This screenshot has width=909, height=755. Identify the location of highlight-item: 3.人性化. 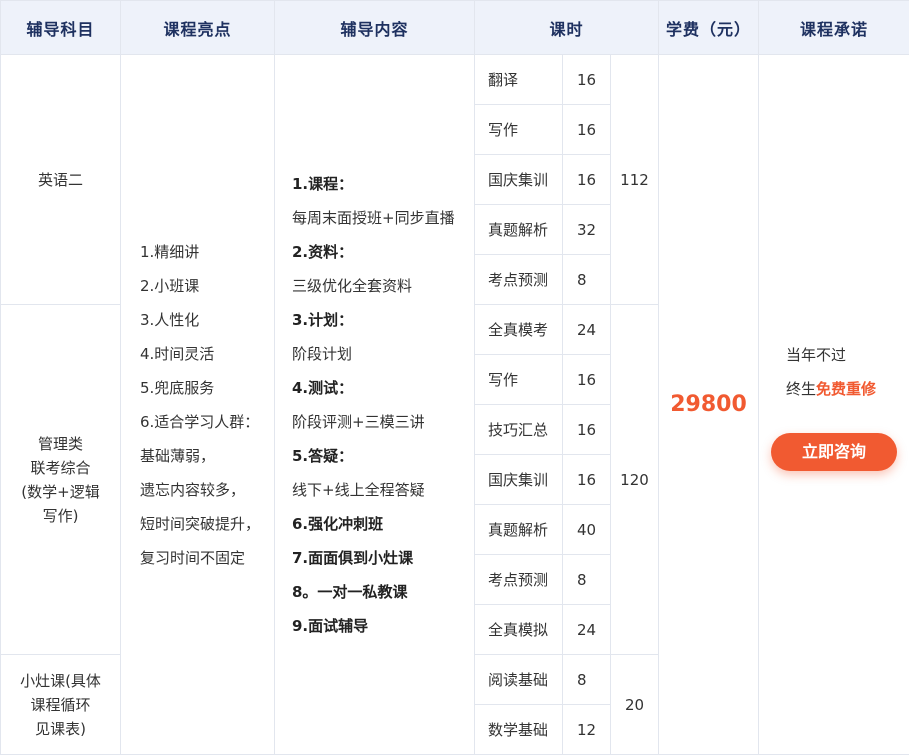
(170, 319).